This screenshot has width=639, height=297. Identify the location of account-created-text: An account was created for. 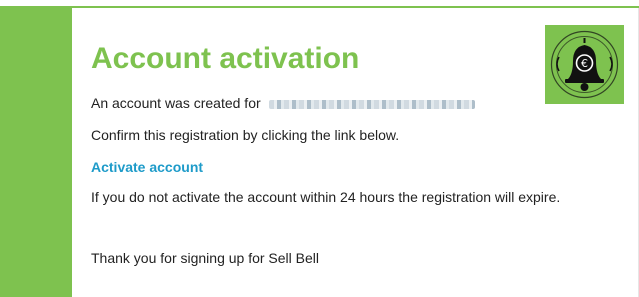
(176, 103).